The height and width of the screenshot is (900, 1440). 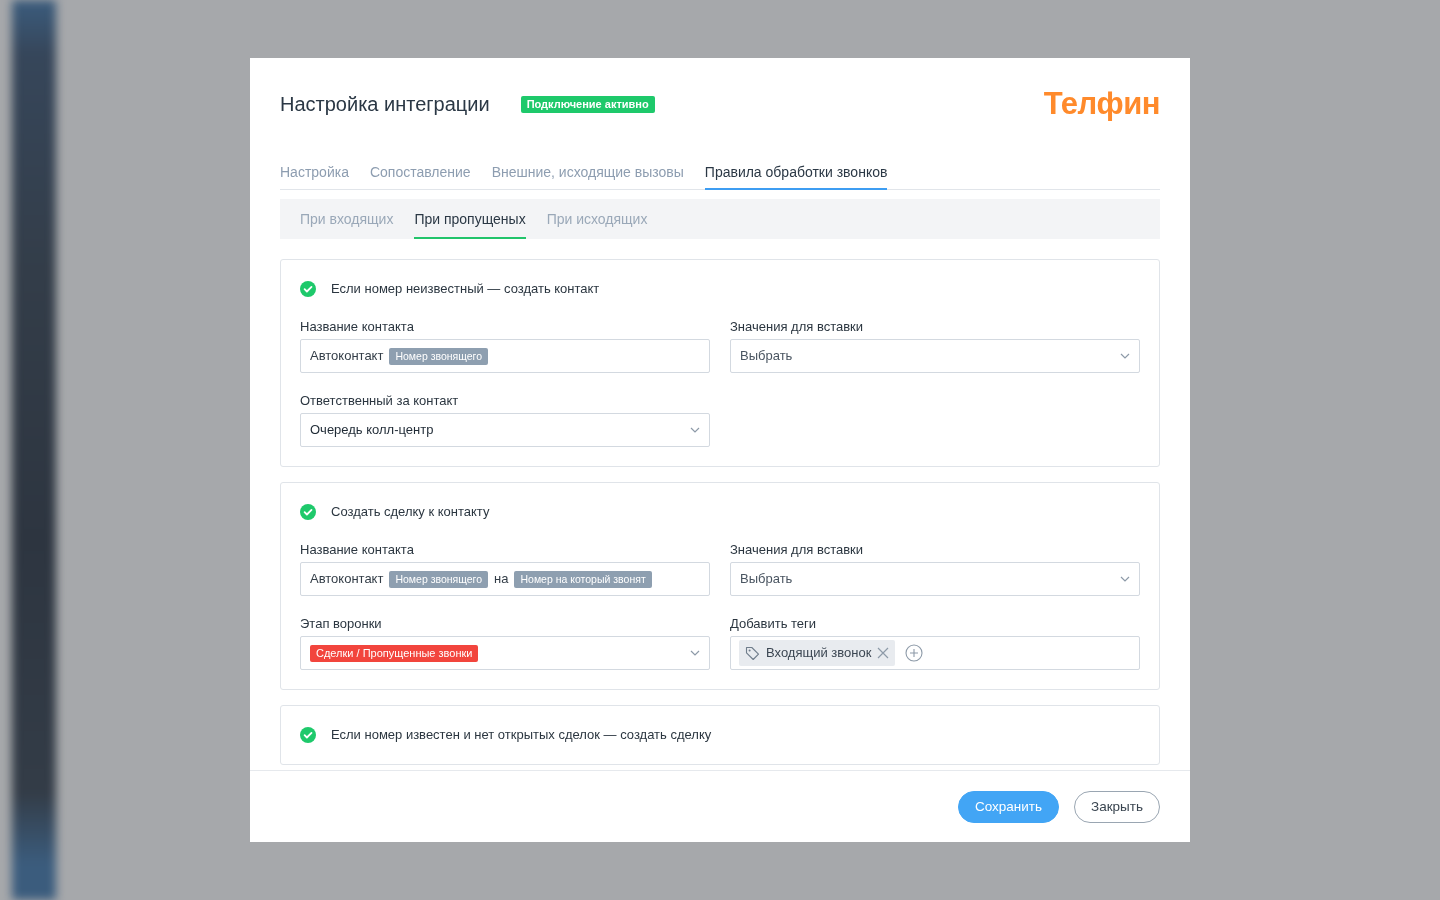 I want to click on add-circle-icon, so click(x=914, y=653).